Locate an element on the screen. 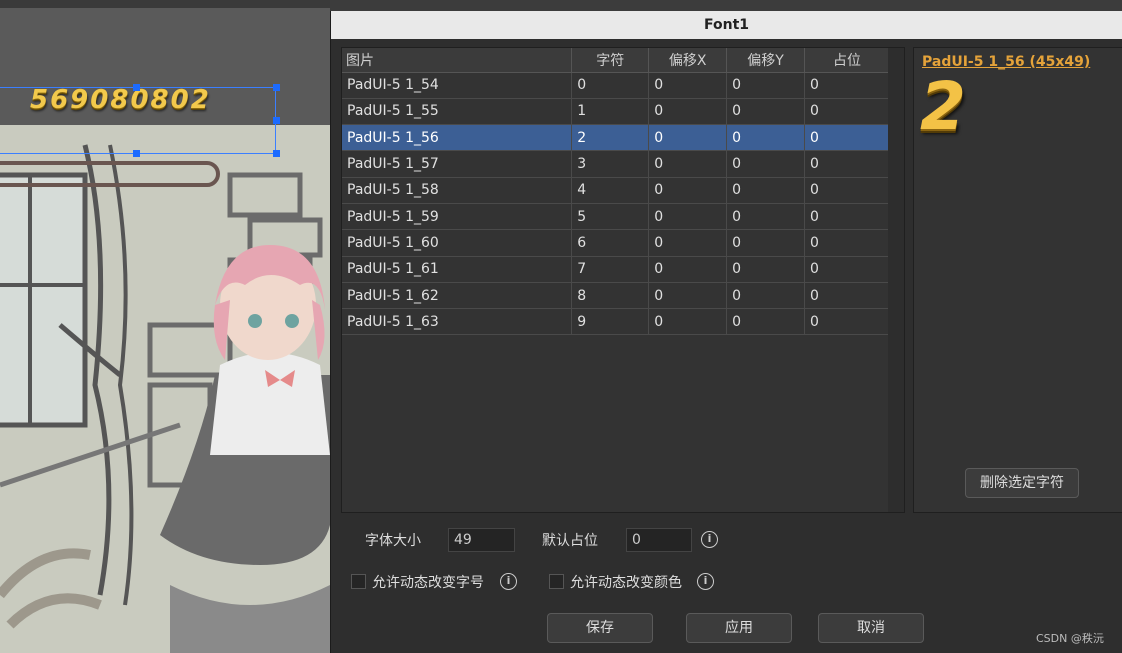 Image resolution: width=1122 pixels, height=653 pixels. table-row: PadUI-5 1_63 9 0 0 0 is located at coordinates (616, 322).